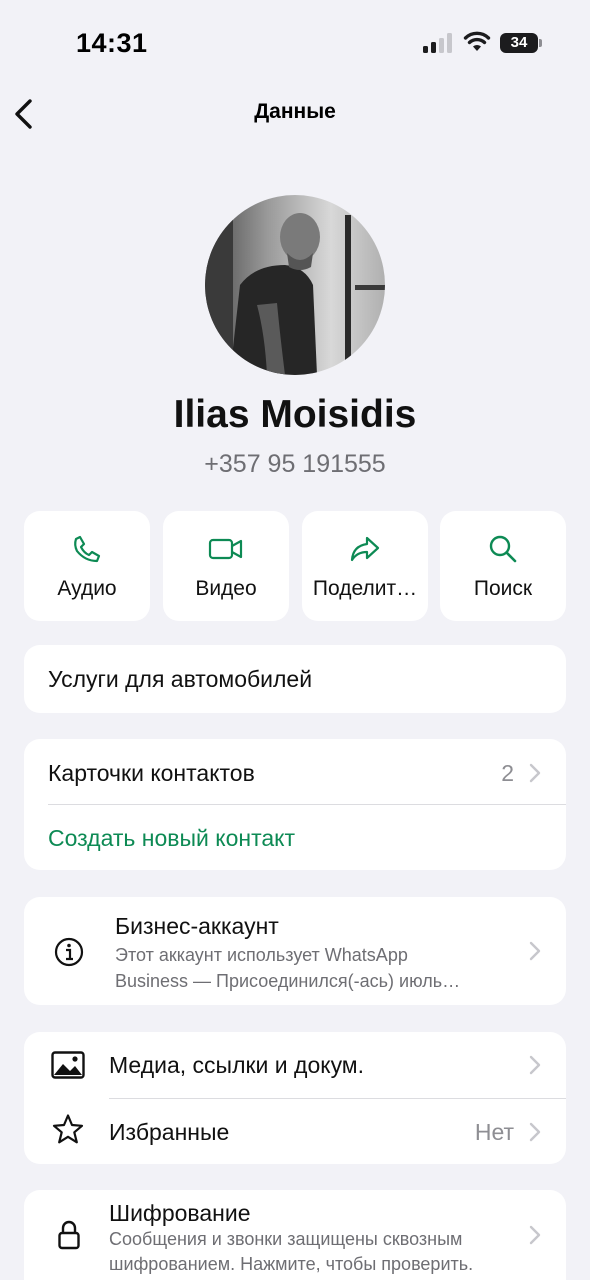 Image resolution: width=590 pixels, height=1280 pixels. Describe the element at coordinates (365, 549) in the screenshot. I see `share-icon` at that location.